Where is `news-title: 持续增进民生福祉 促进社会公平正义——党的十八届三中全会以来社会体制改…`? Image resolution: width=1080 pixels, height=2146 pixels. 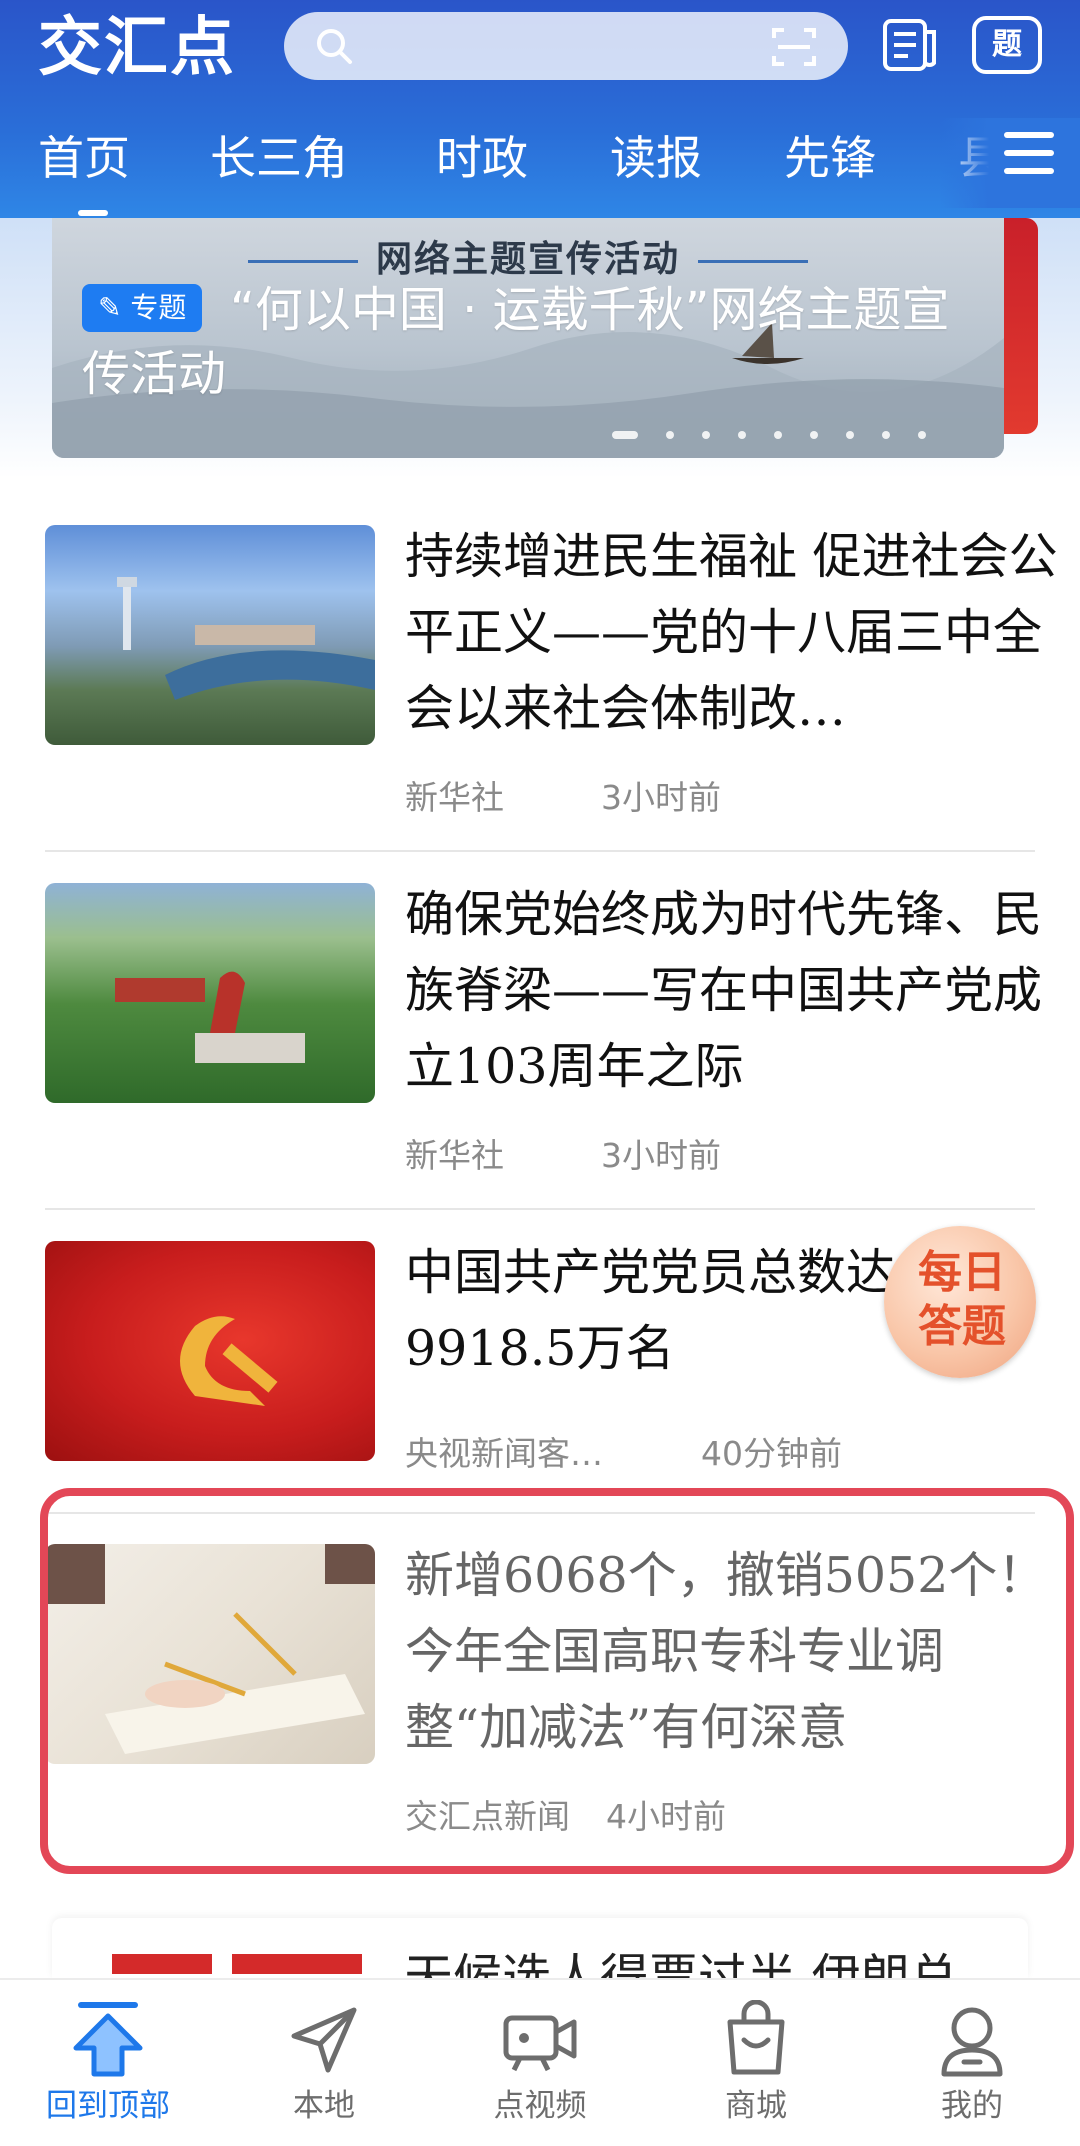
news-title: 持续增进民生福祉 促进社会公平正义——党的十八届三中全会以来社会体制改… is located at coordinates (731, 632).